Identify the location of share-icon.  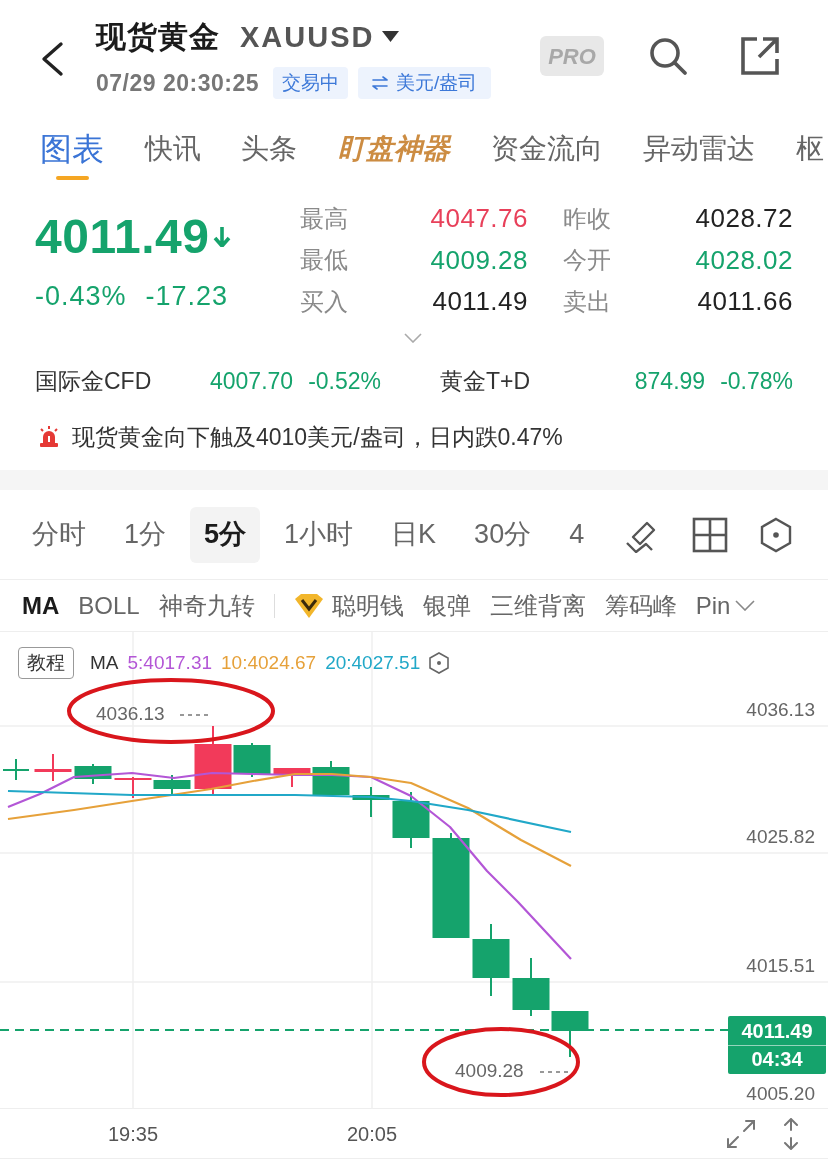
(760, 56).